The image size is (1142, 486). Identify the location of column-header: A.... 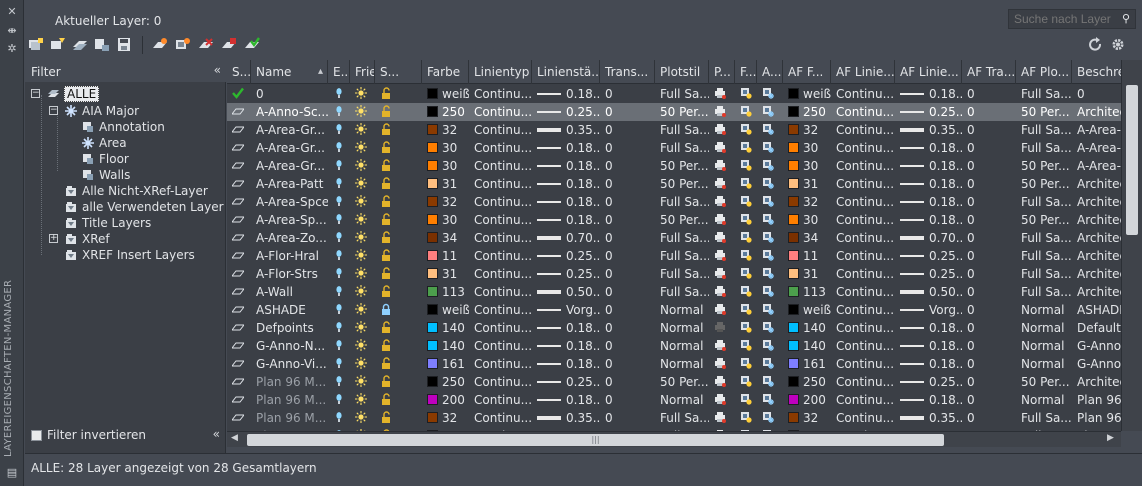
(770, 72).